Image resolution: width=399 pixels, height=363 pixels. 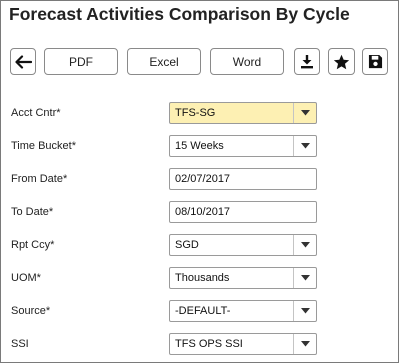 I want to click on download-button, so click(x=307, y=61).